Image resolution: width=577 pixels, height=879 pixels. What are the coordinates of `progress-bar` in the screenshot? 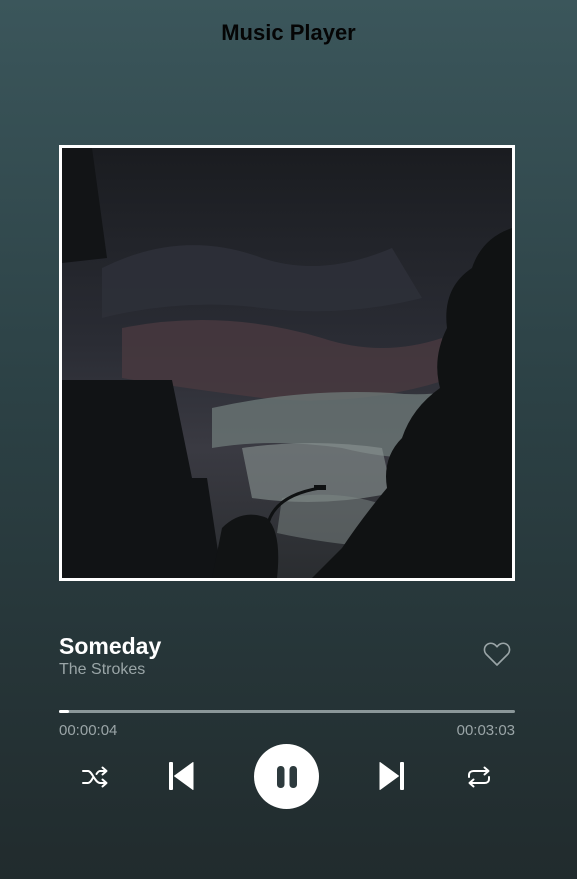 It's located at (287, 711).